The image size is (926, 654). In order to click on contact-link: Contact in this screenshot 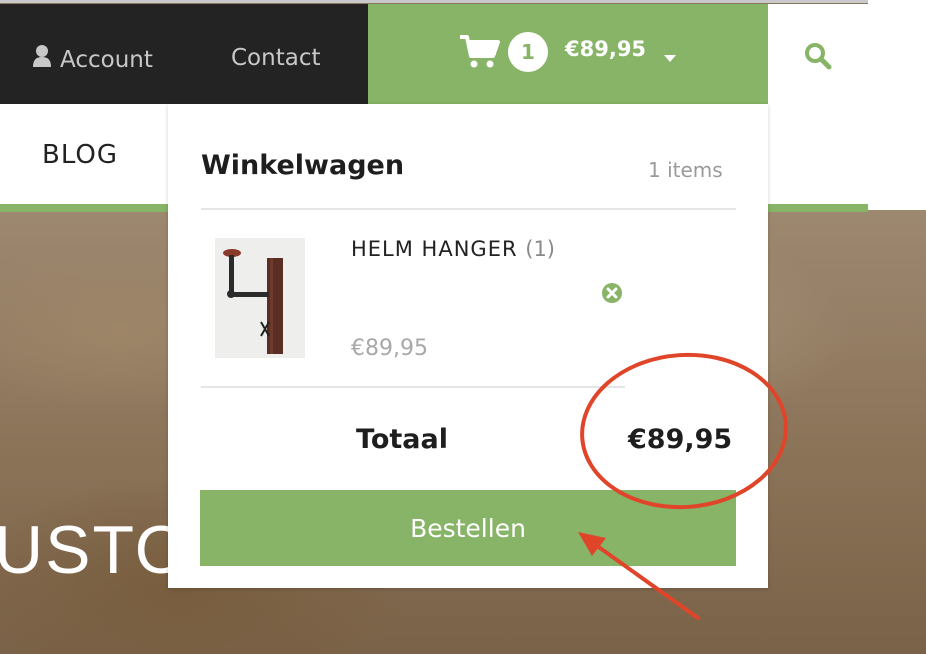, I will do `click(275, 58)`.